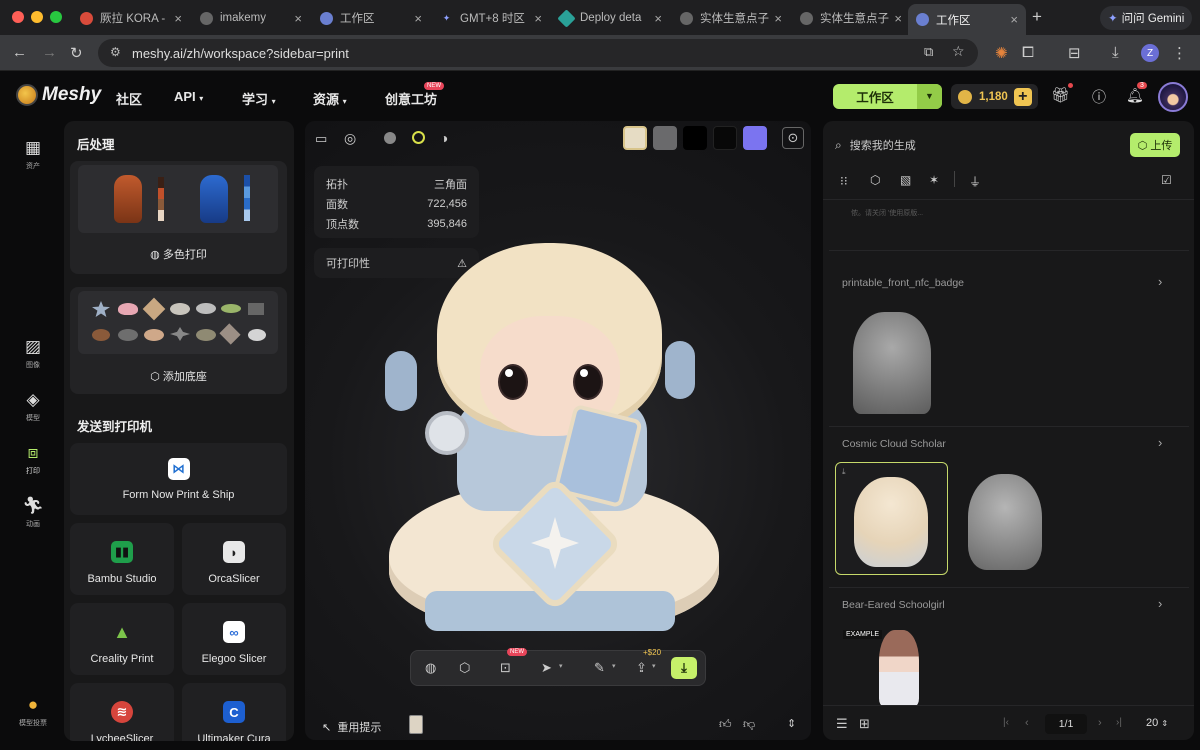  I want to click on filter-icon: ⏚, so click(975, 181).